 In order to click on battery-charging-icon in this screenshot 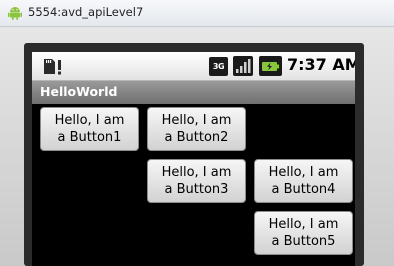, I will do `click(270, 66)`.